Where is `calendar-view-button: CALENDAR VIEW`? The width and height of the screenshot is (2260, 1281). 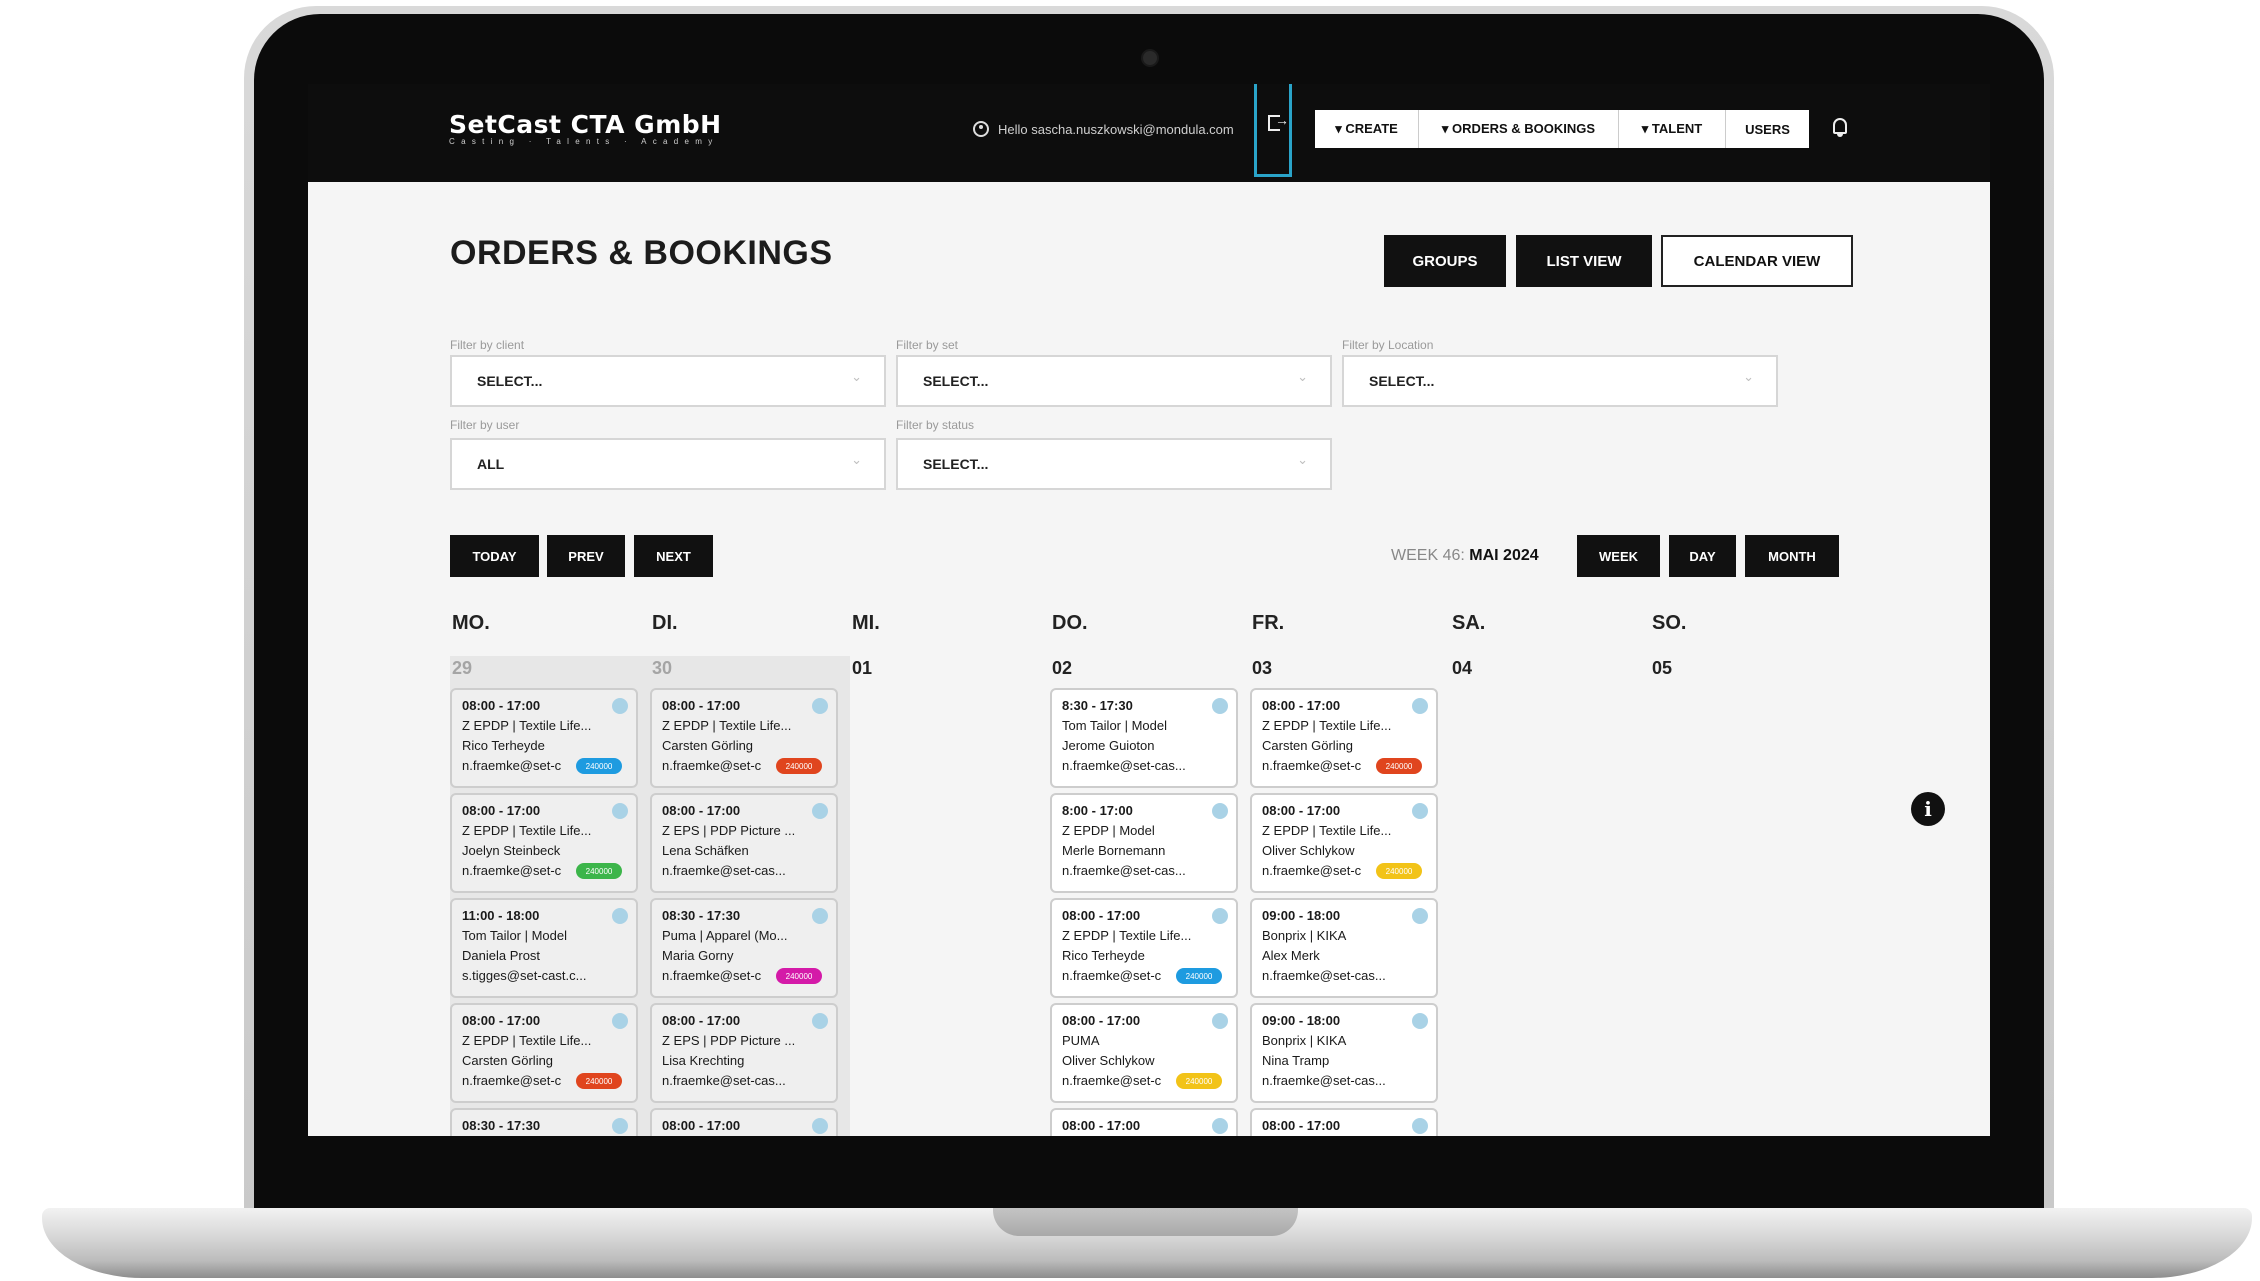
calendar-view-button: CALENDAR VIEW is located at coordinates (1757, 261).